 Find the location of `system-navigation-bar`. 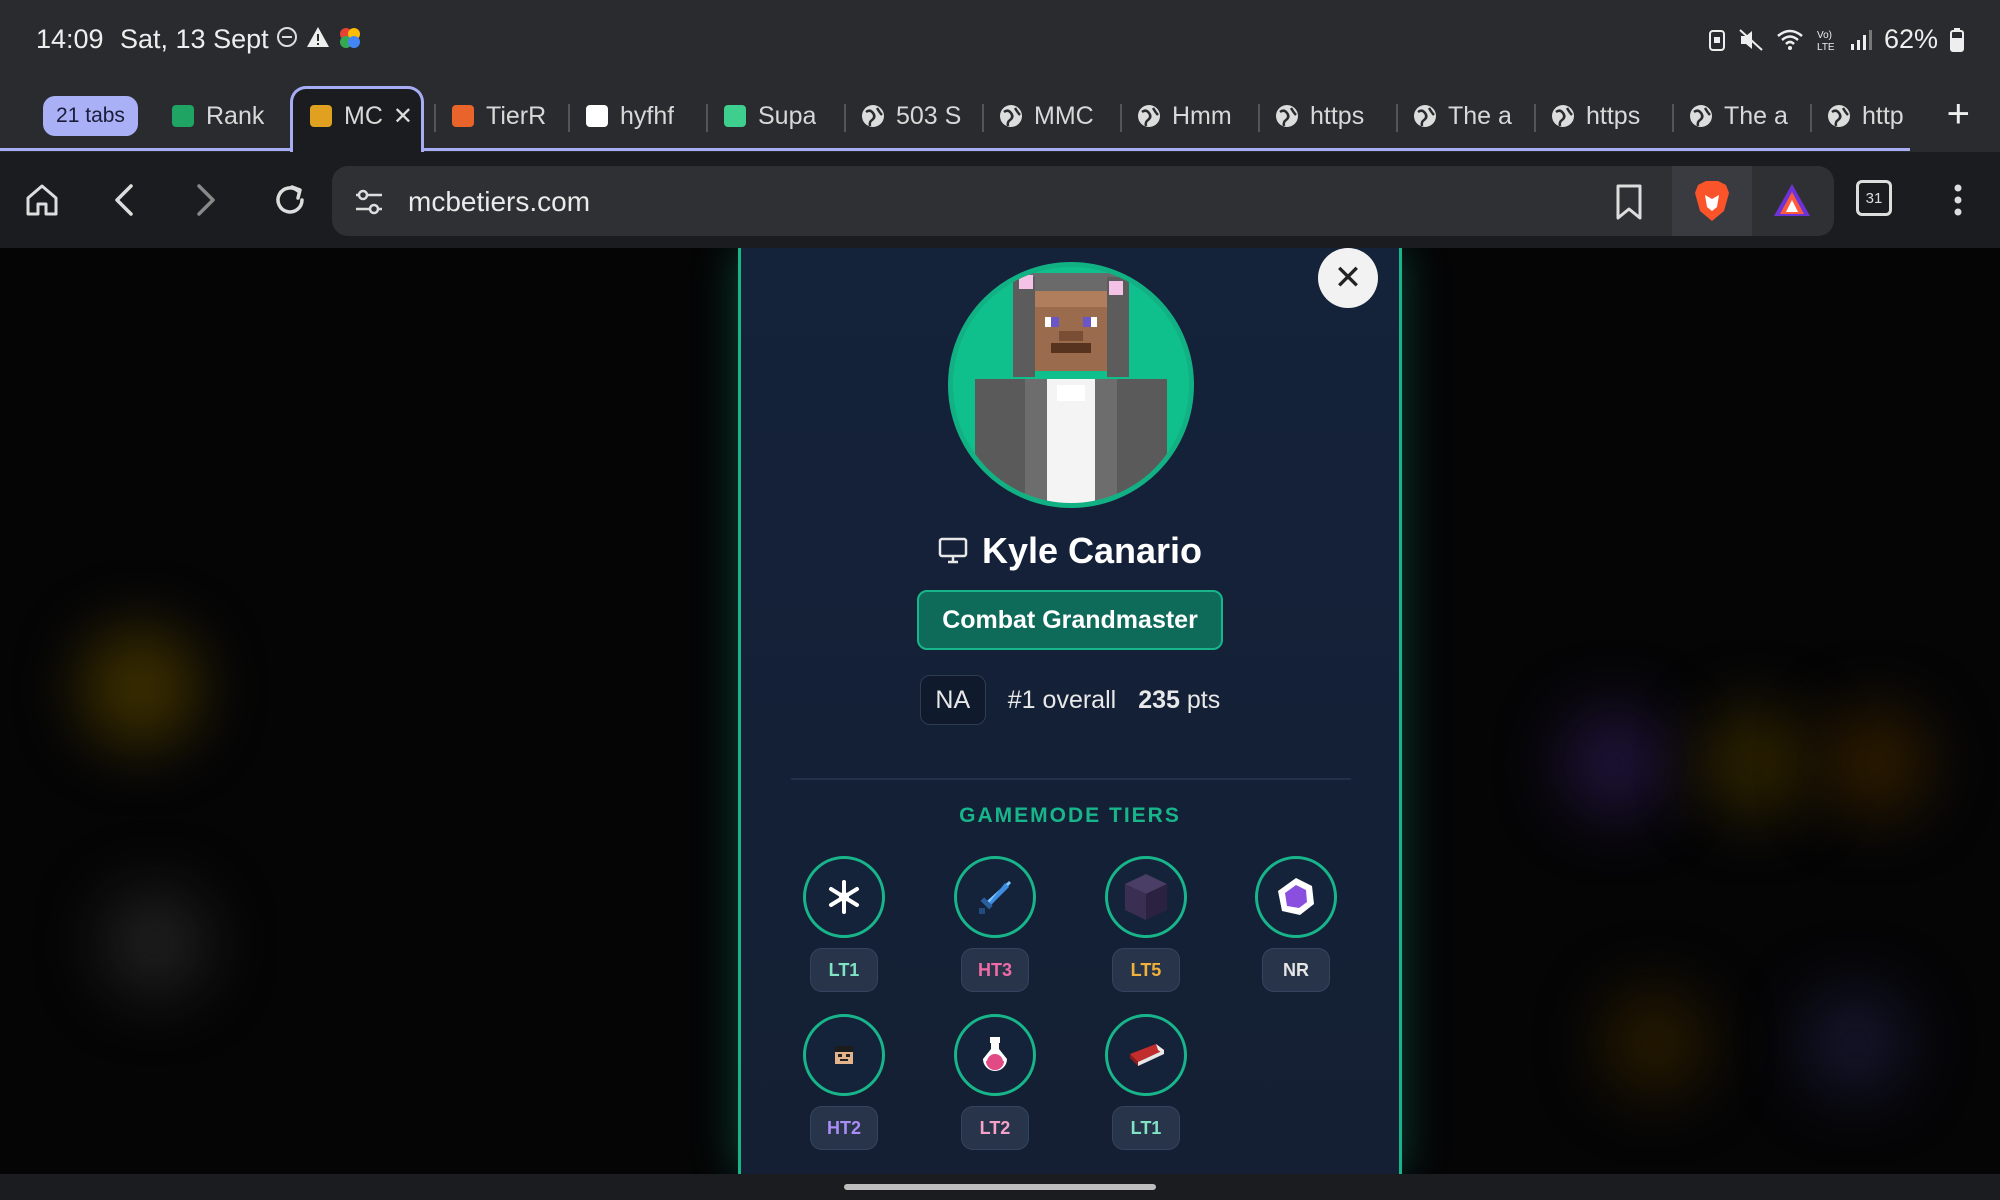

system-navigation-bar is located at coordinates (1000, 1187).